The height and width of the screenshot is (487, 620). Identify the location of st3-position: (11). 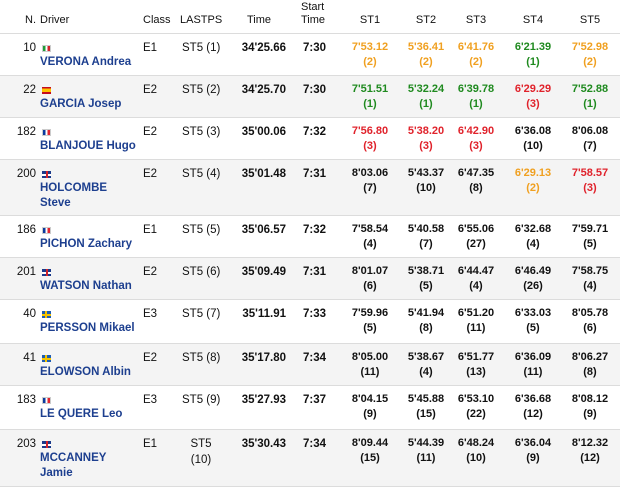
(476, 328).